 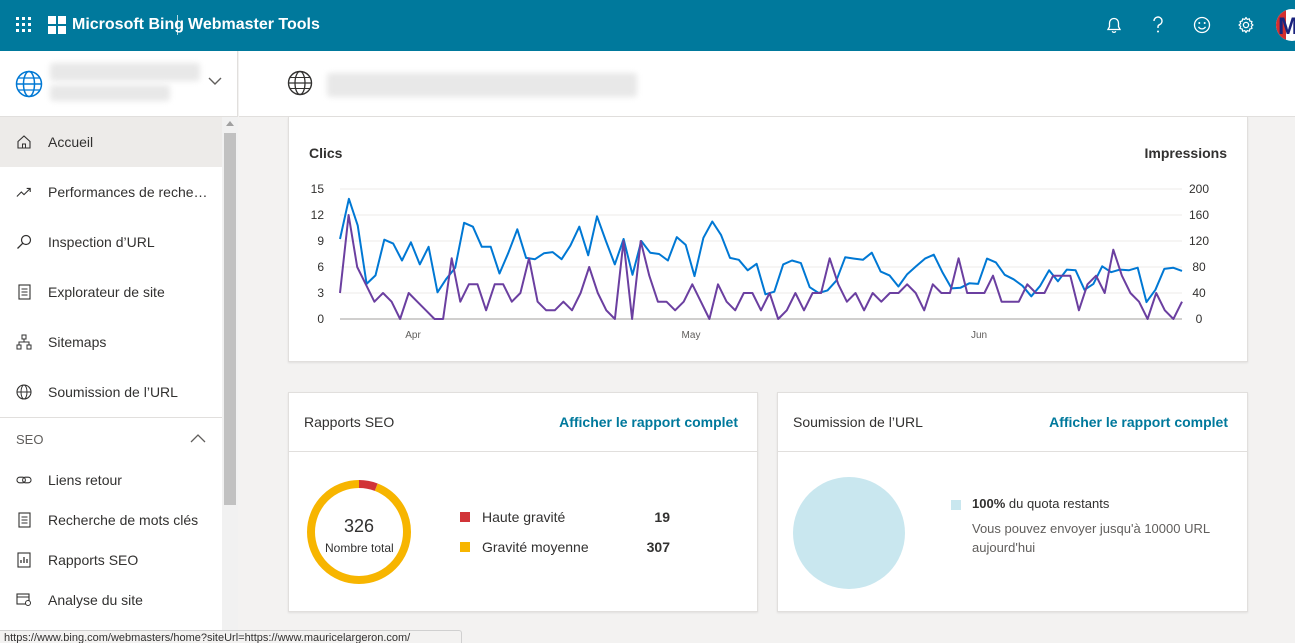 I want to click on left-tick-label: 3, so click(x=320, y=293).